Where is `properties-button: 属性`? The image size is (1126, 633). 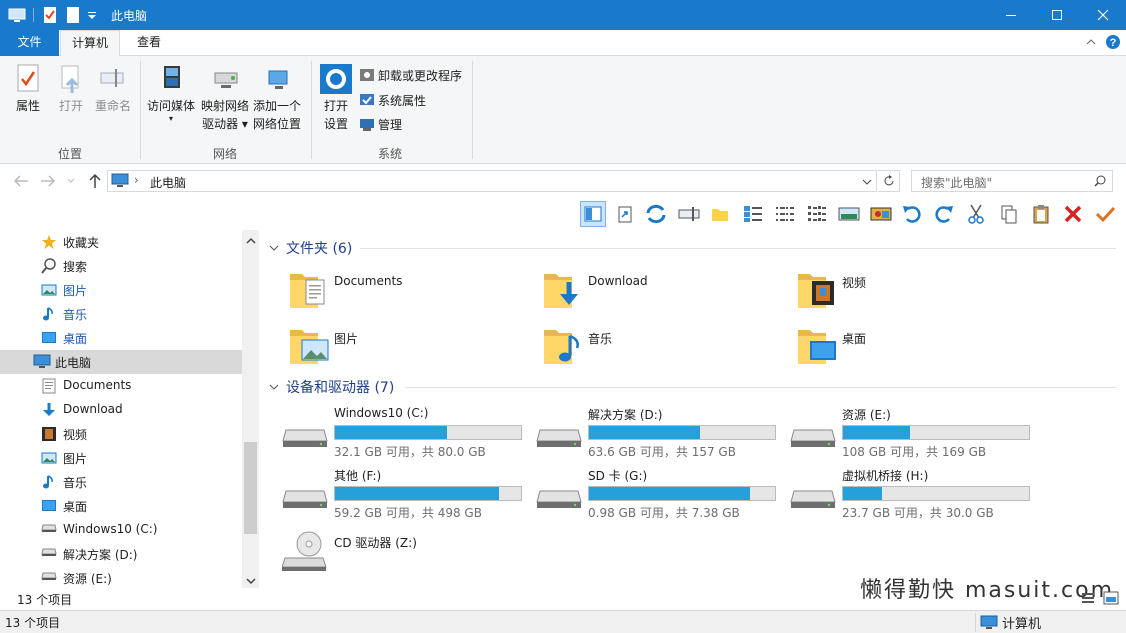 properties-button: 属性 is located at coordinates (28, 89).